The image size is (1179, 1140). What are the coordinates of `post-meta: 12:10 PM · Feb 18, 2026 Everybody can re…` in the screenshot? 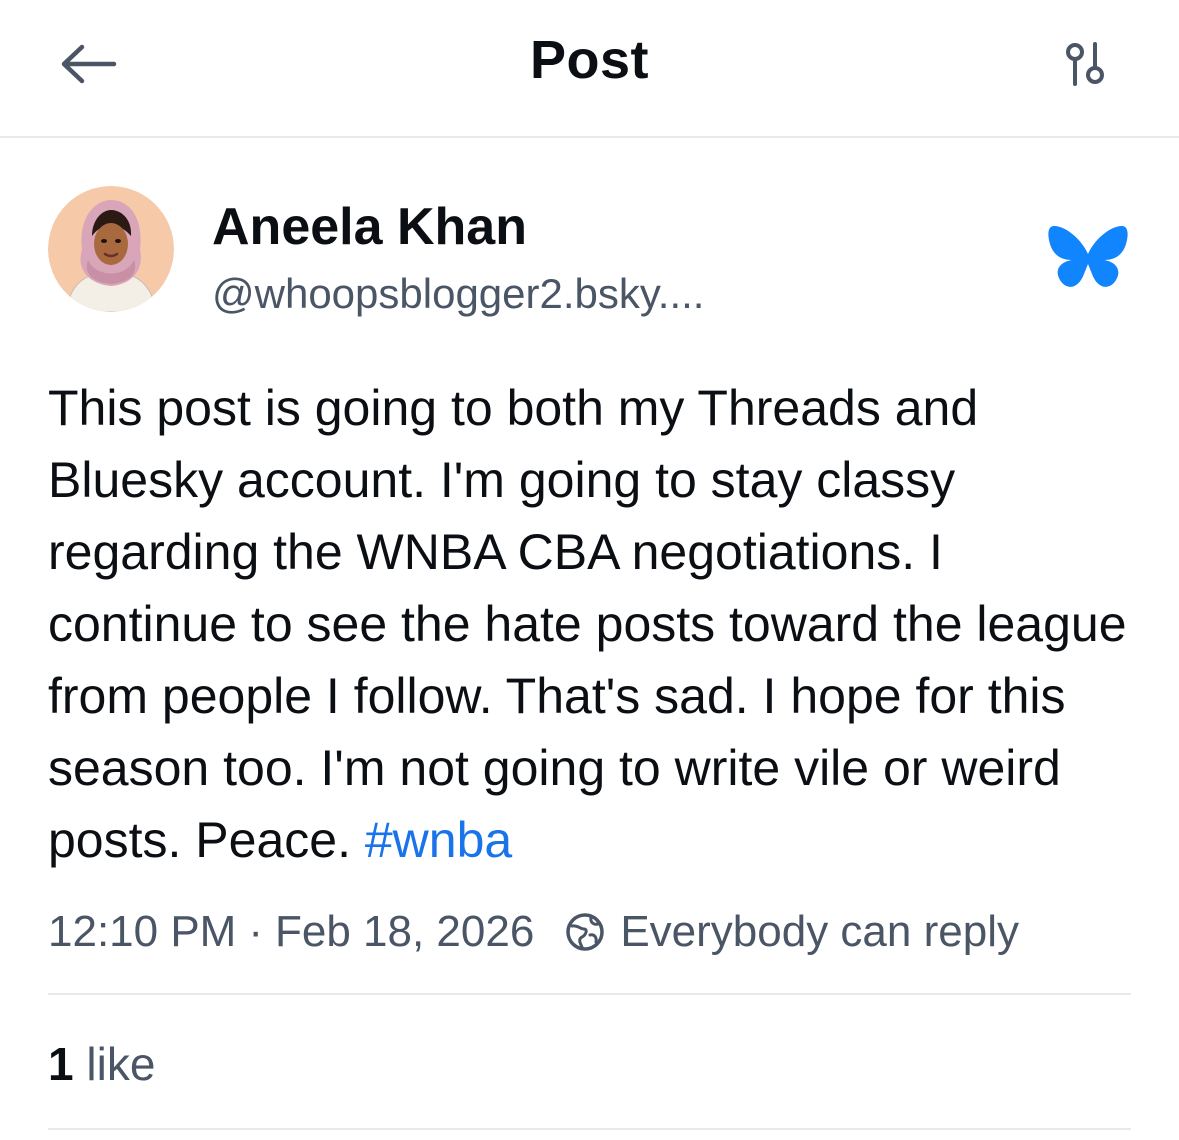 It's located at (533, 932).